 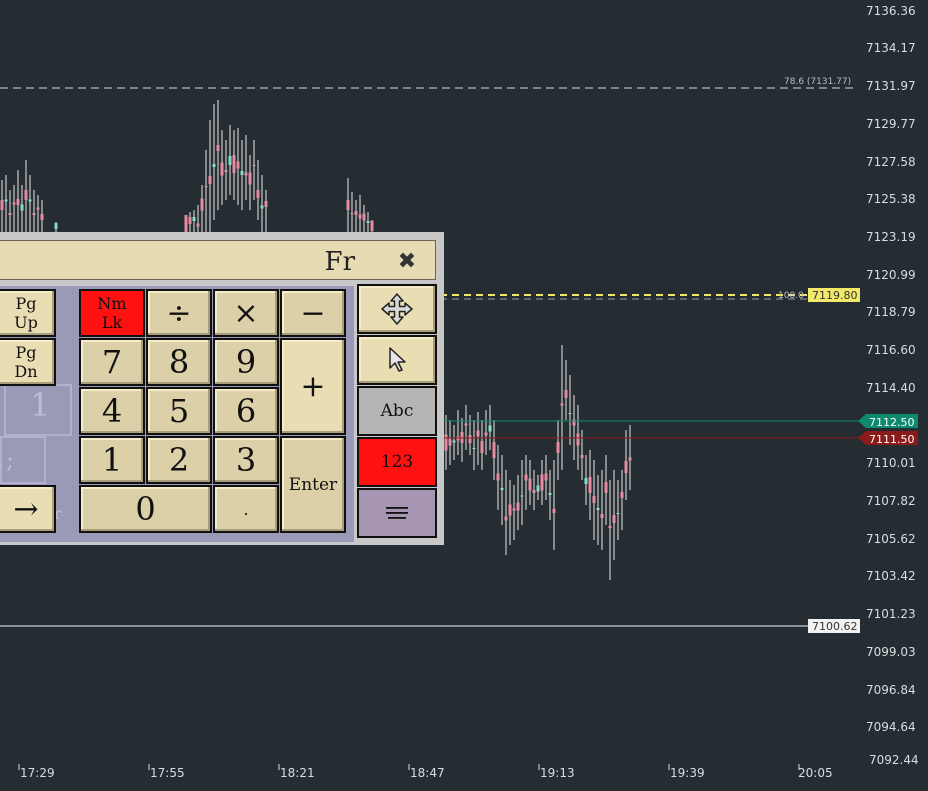 I want to click on decimal-point-key: ., so click(x=246, y=509).